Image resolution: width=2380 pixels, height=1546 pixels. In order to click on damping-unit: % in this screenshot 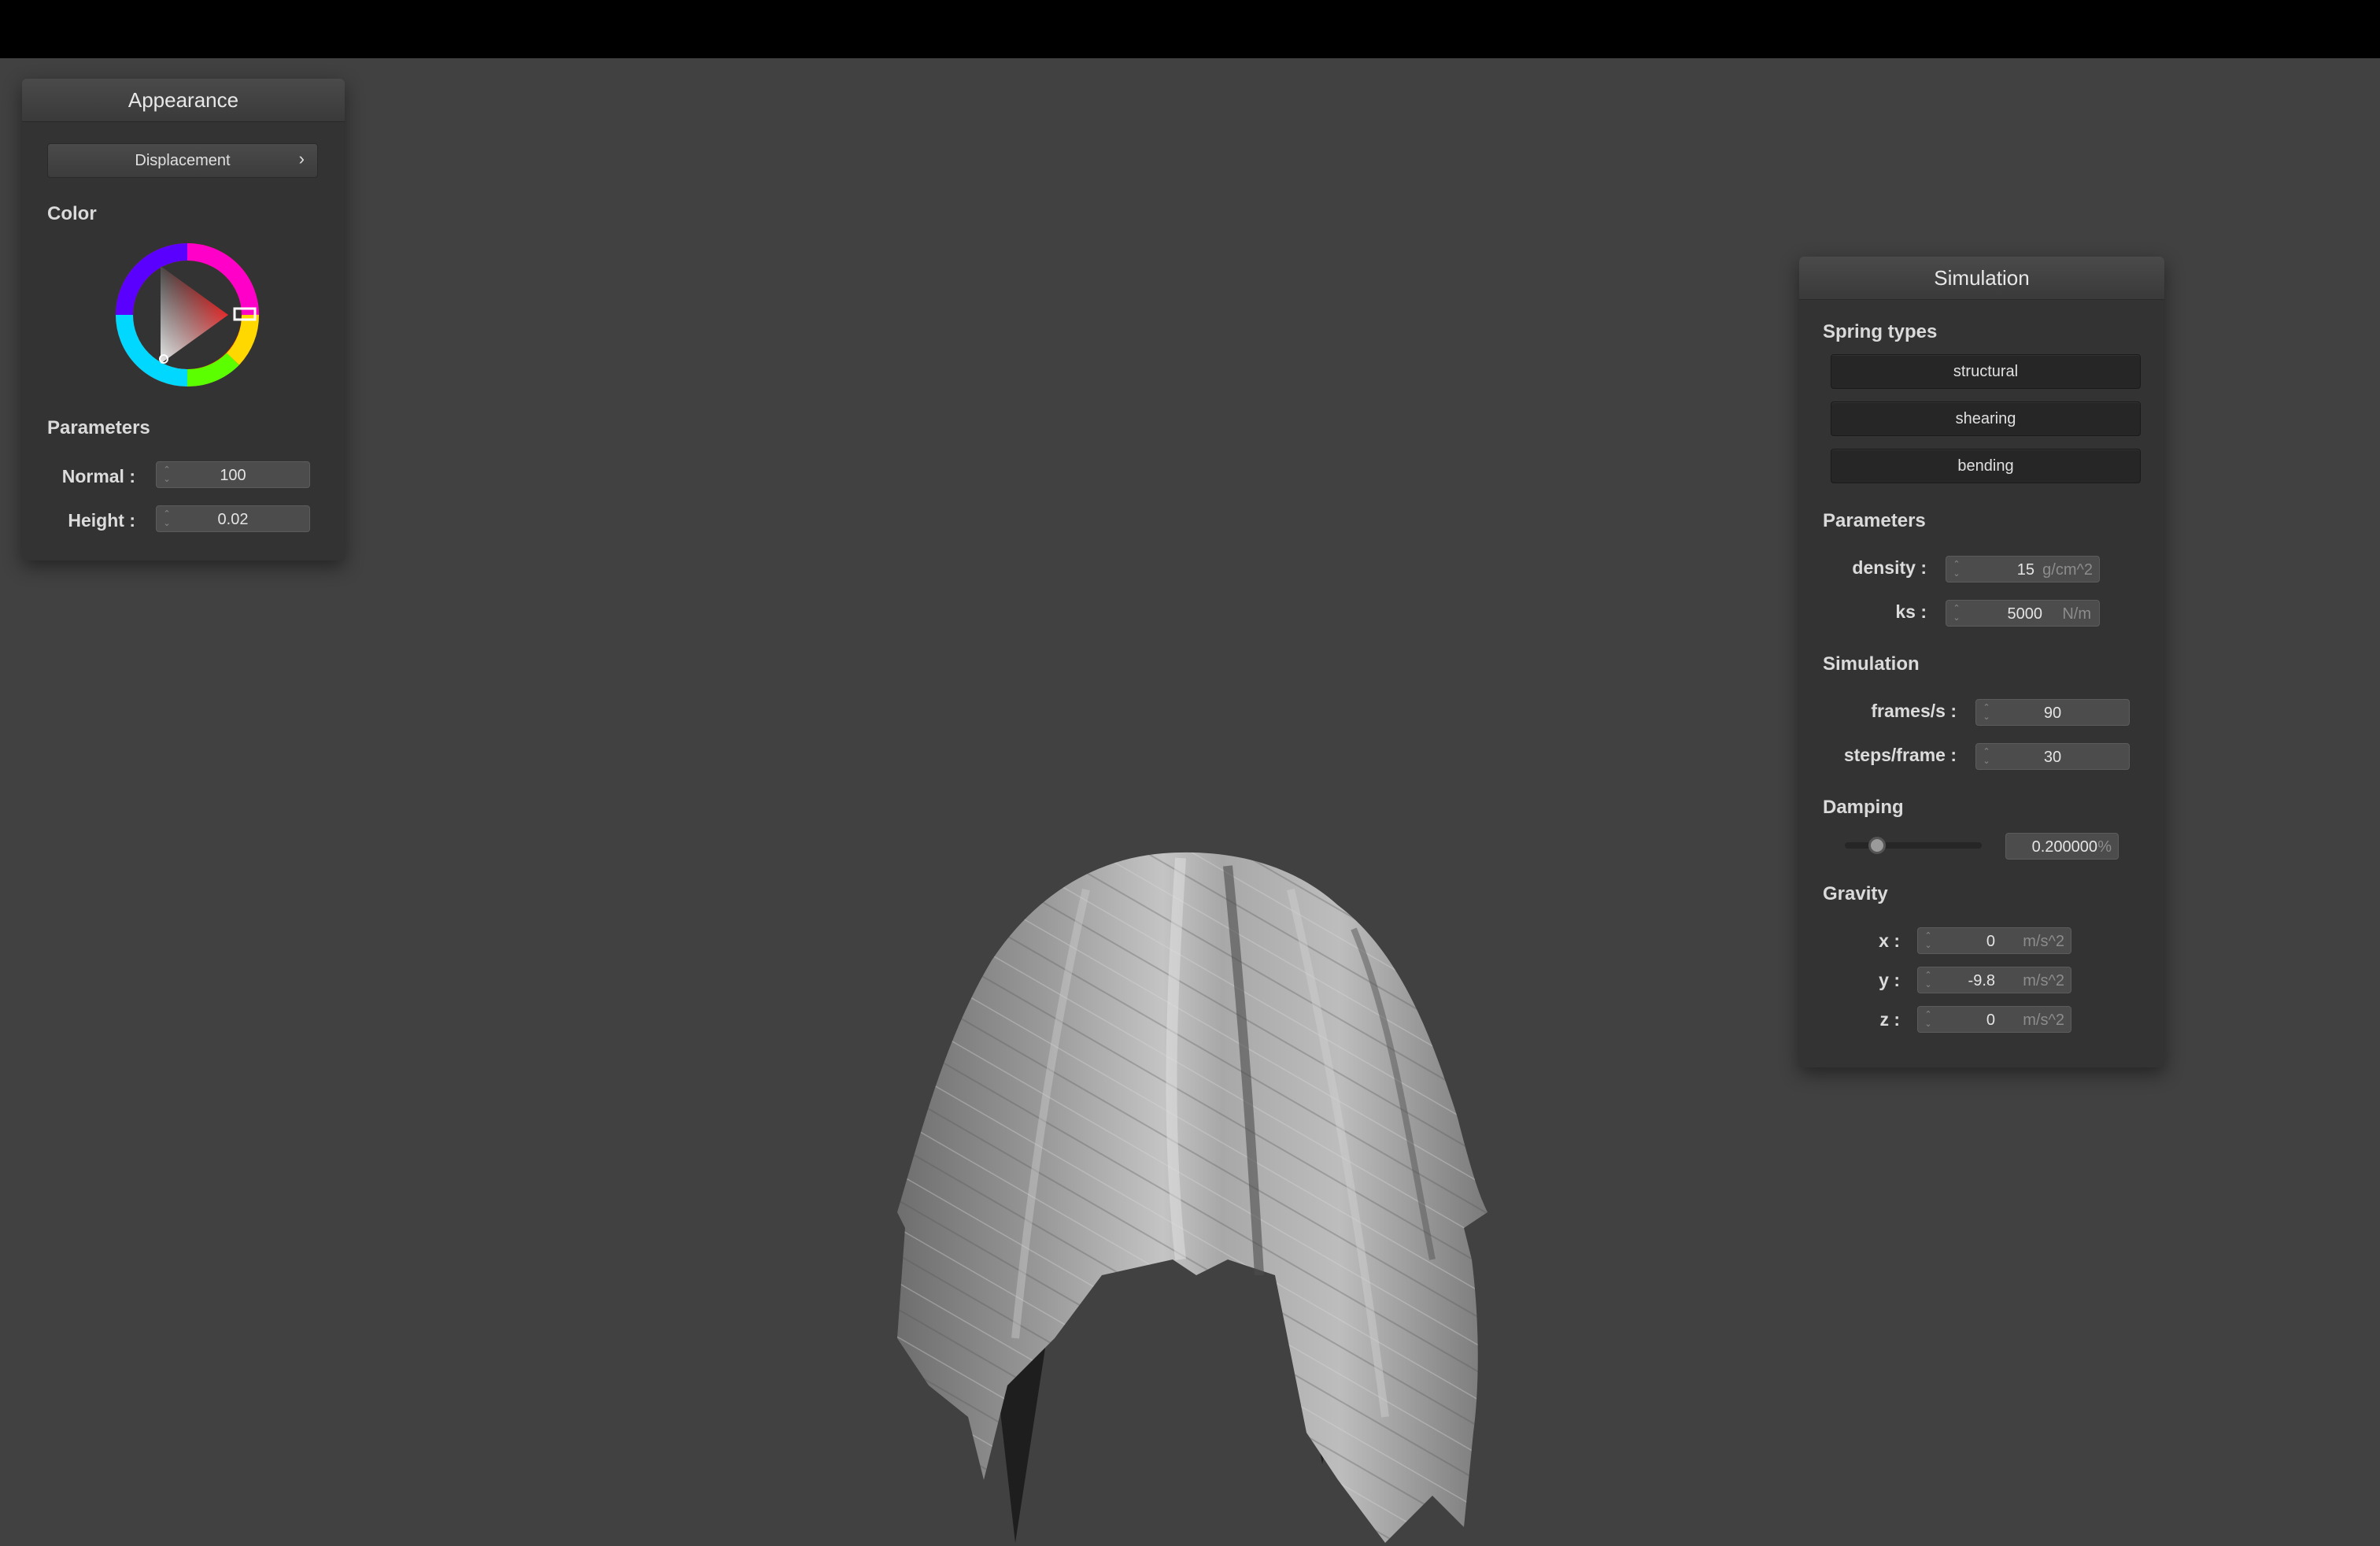, I will do `click(2104, 847)`.